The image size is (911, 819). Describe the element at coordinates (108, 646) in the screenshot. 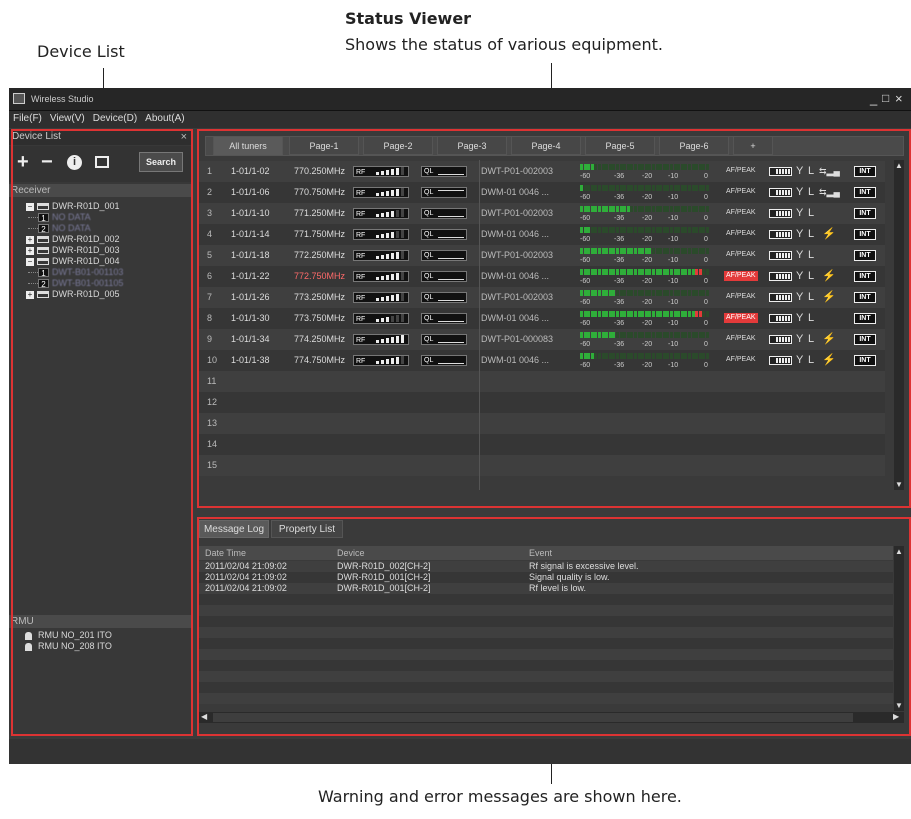

I see `rmu-item: RMU NO_208 ITO` at that location.